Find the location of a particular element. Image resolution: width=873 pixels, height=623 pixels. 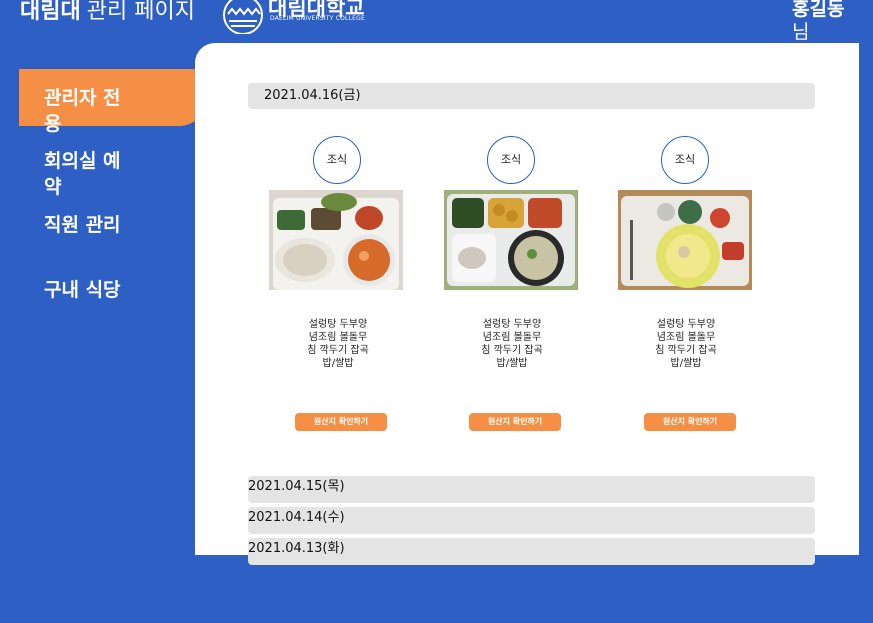

date-accordion: 2021.04.14(수) is located at coordinates (531, 520).